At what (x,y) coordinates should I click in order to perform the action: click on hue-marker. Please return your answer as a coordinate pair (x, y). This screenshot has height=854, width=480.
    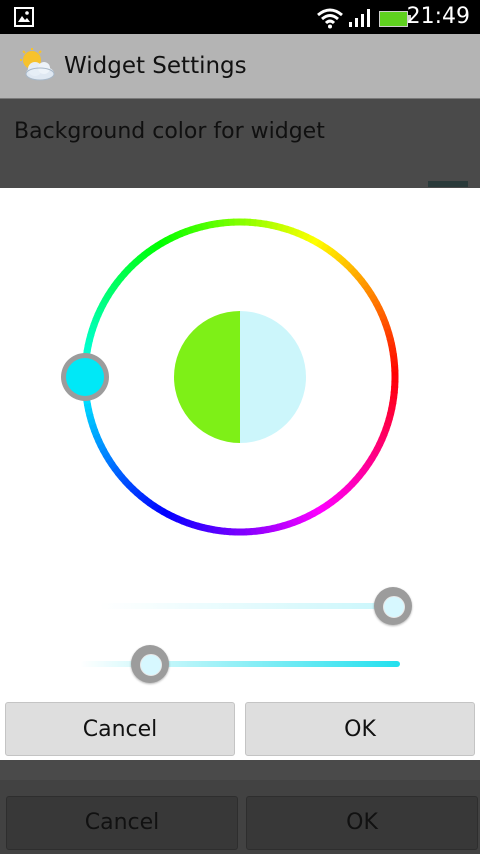
    Looking at the image, I should click on (85, 377).